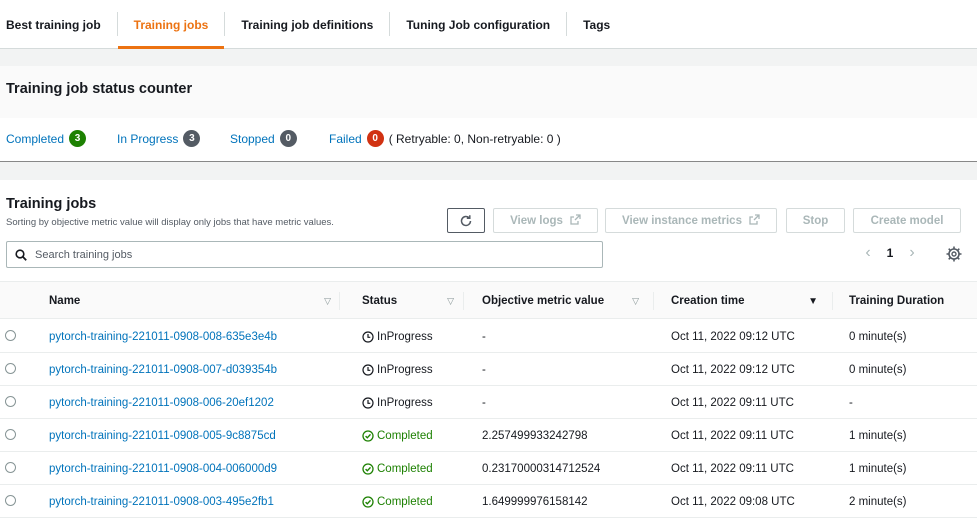 Image resolution: width=977 pixels, height=520 pixels. Describe the element at coordinates (545, 220) in the screenshot. I see `view-logs-button: View logs` at that location.